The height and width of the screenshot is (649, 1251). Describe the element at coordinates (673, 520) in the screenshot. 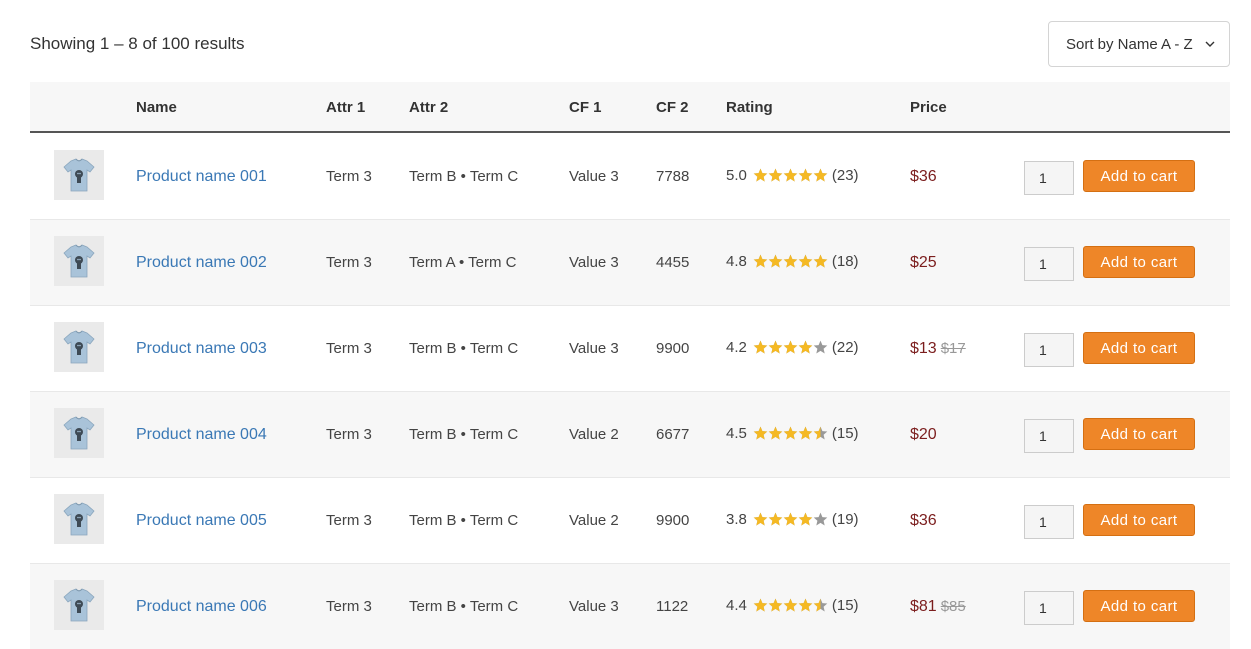

I see `product-cf2: 9900` at that location.